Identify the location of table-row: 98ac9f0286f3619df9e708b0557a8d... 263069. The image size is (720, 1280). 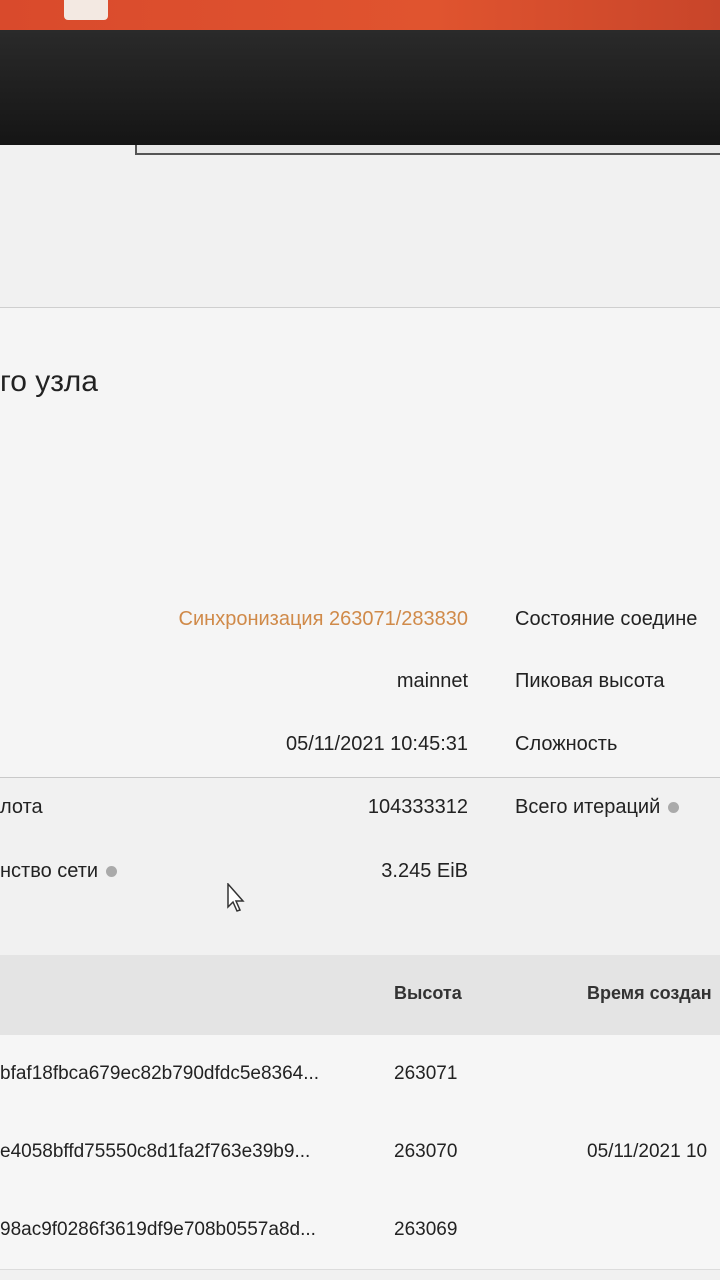
(360, 1230).